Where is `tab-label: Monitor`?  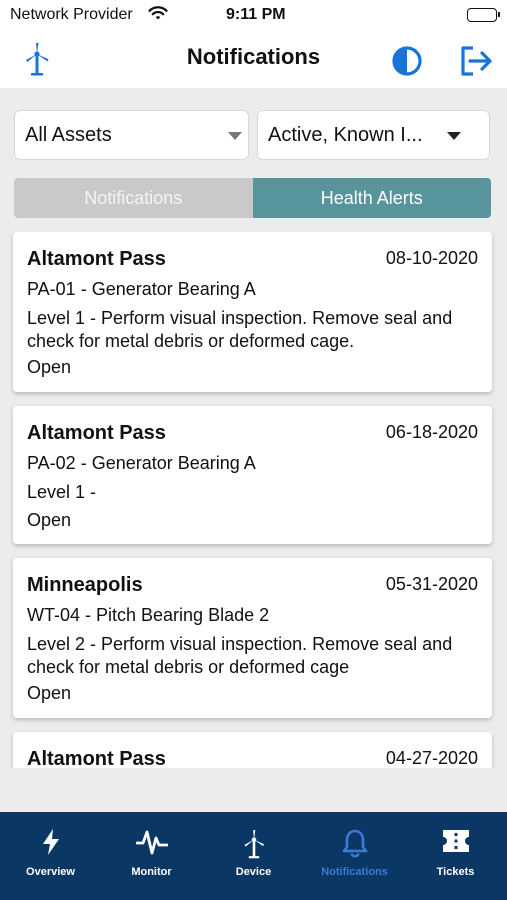
tab-label: Monitor is located at coordinates (151, 872).